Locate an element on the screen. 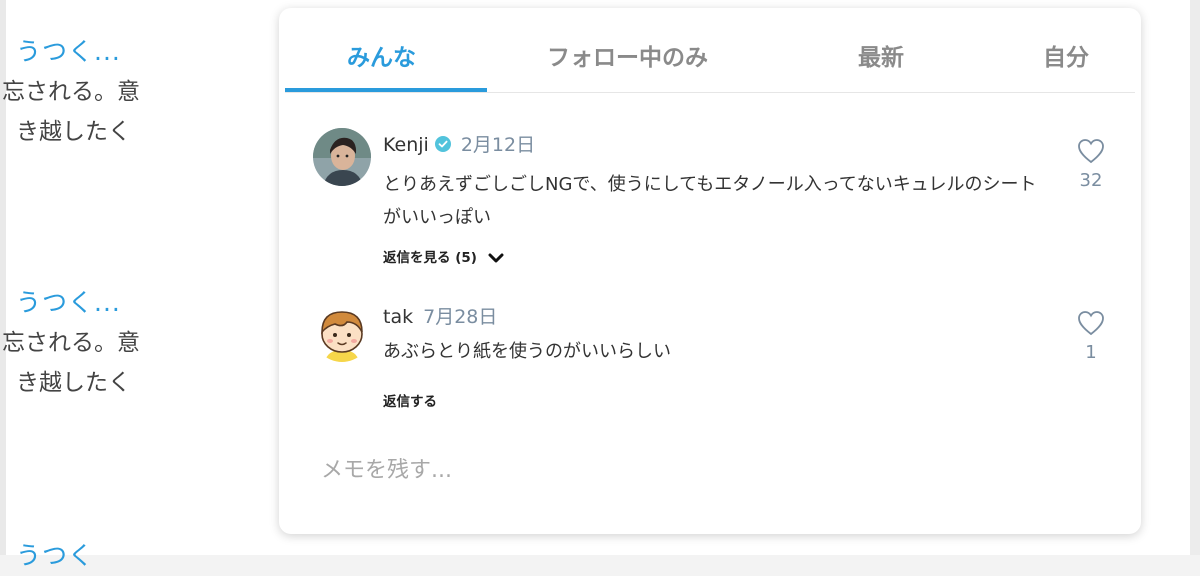  like-button: 32 is located at coordinates (1091, 164).